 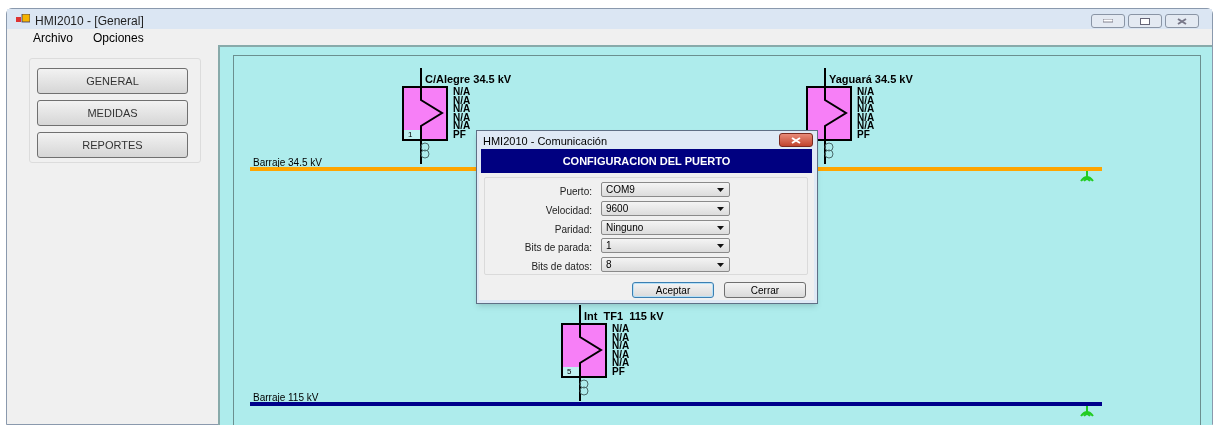 I want to click on dialog-button: Cerrar, so click(x=765, y=290).